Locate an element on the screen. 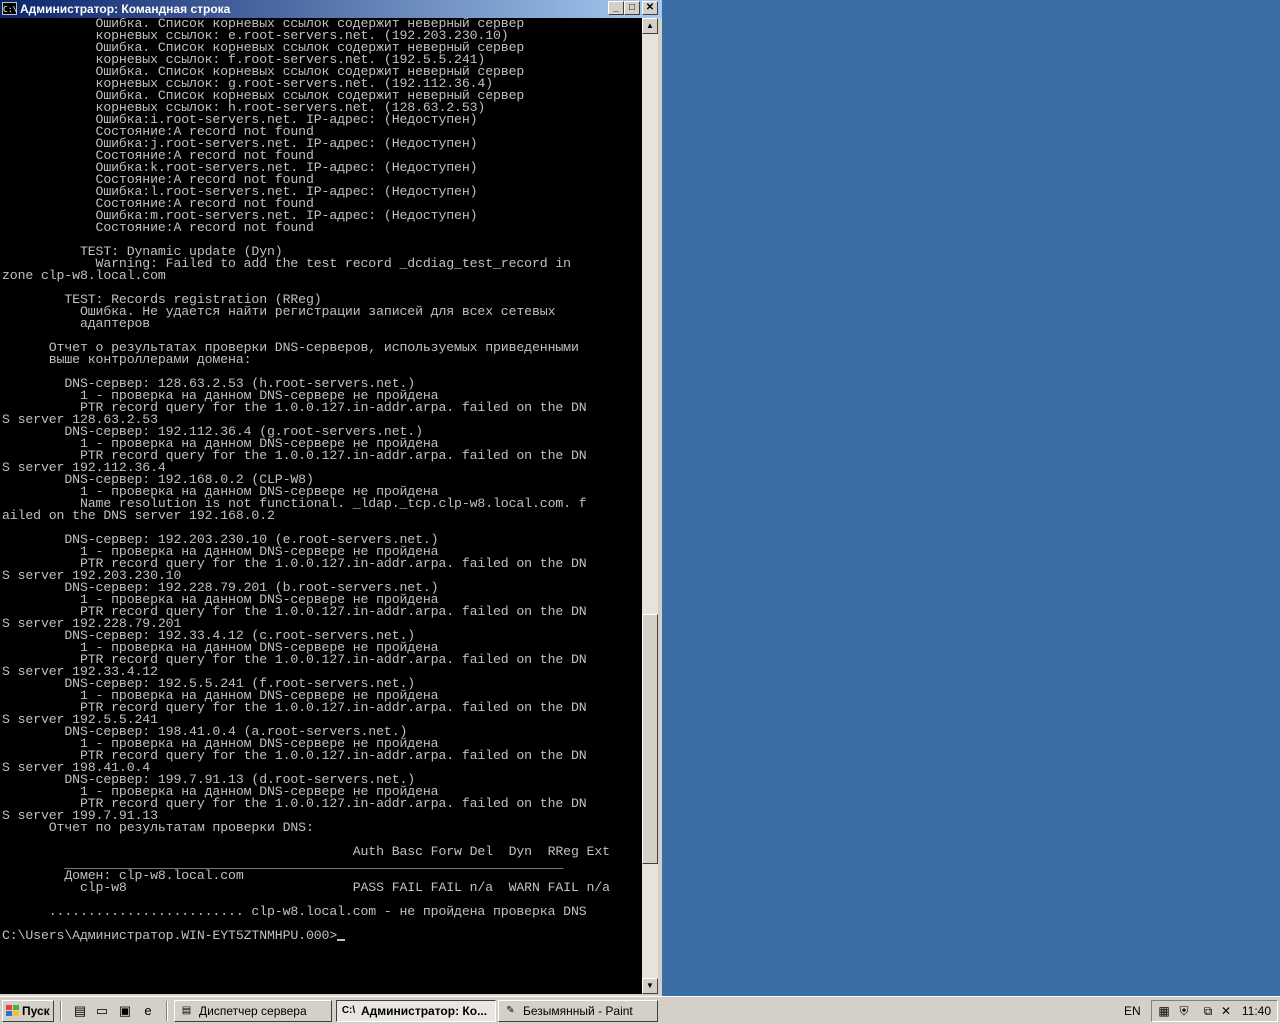  text-cursor is located at coordinates (341, 940).